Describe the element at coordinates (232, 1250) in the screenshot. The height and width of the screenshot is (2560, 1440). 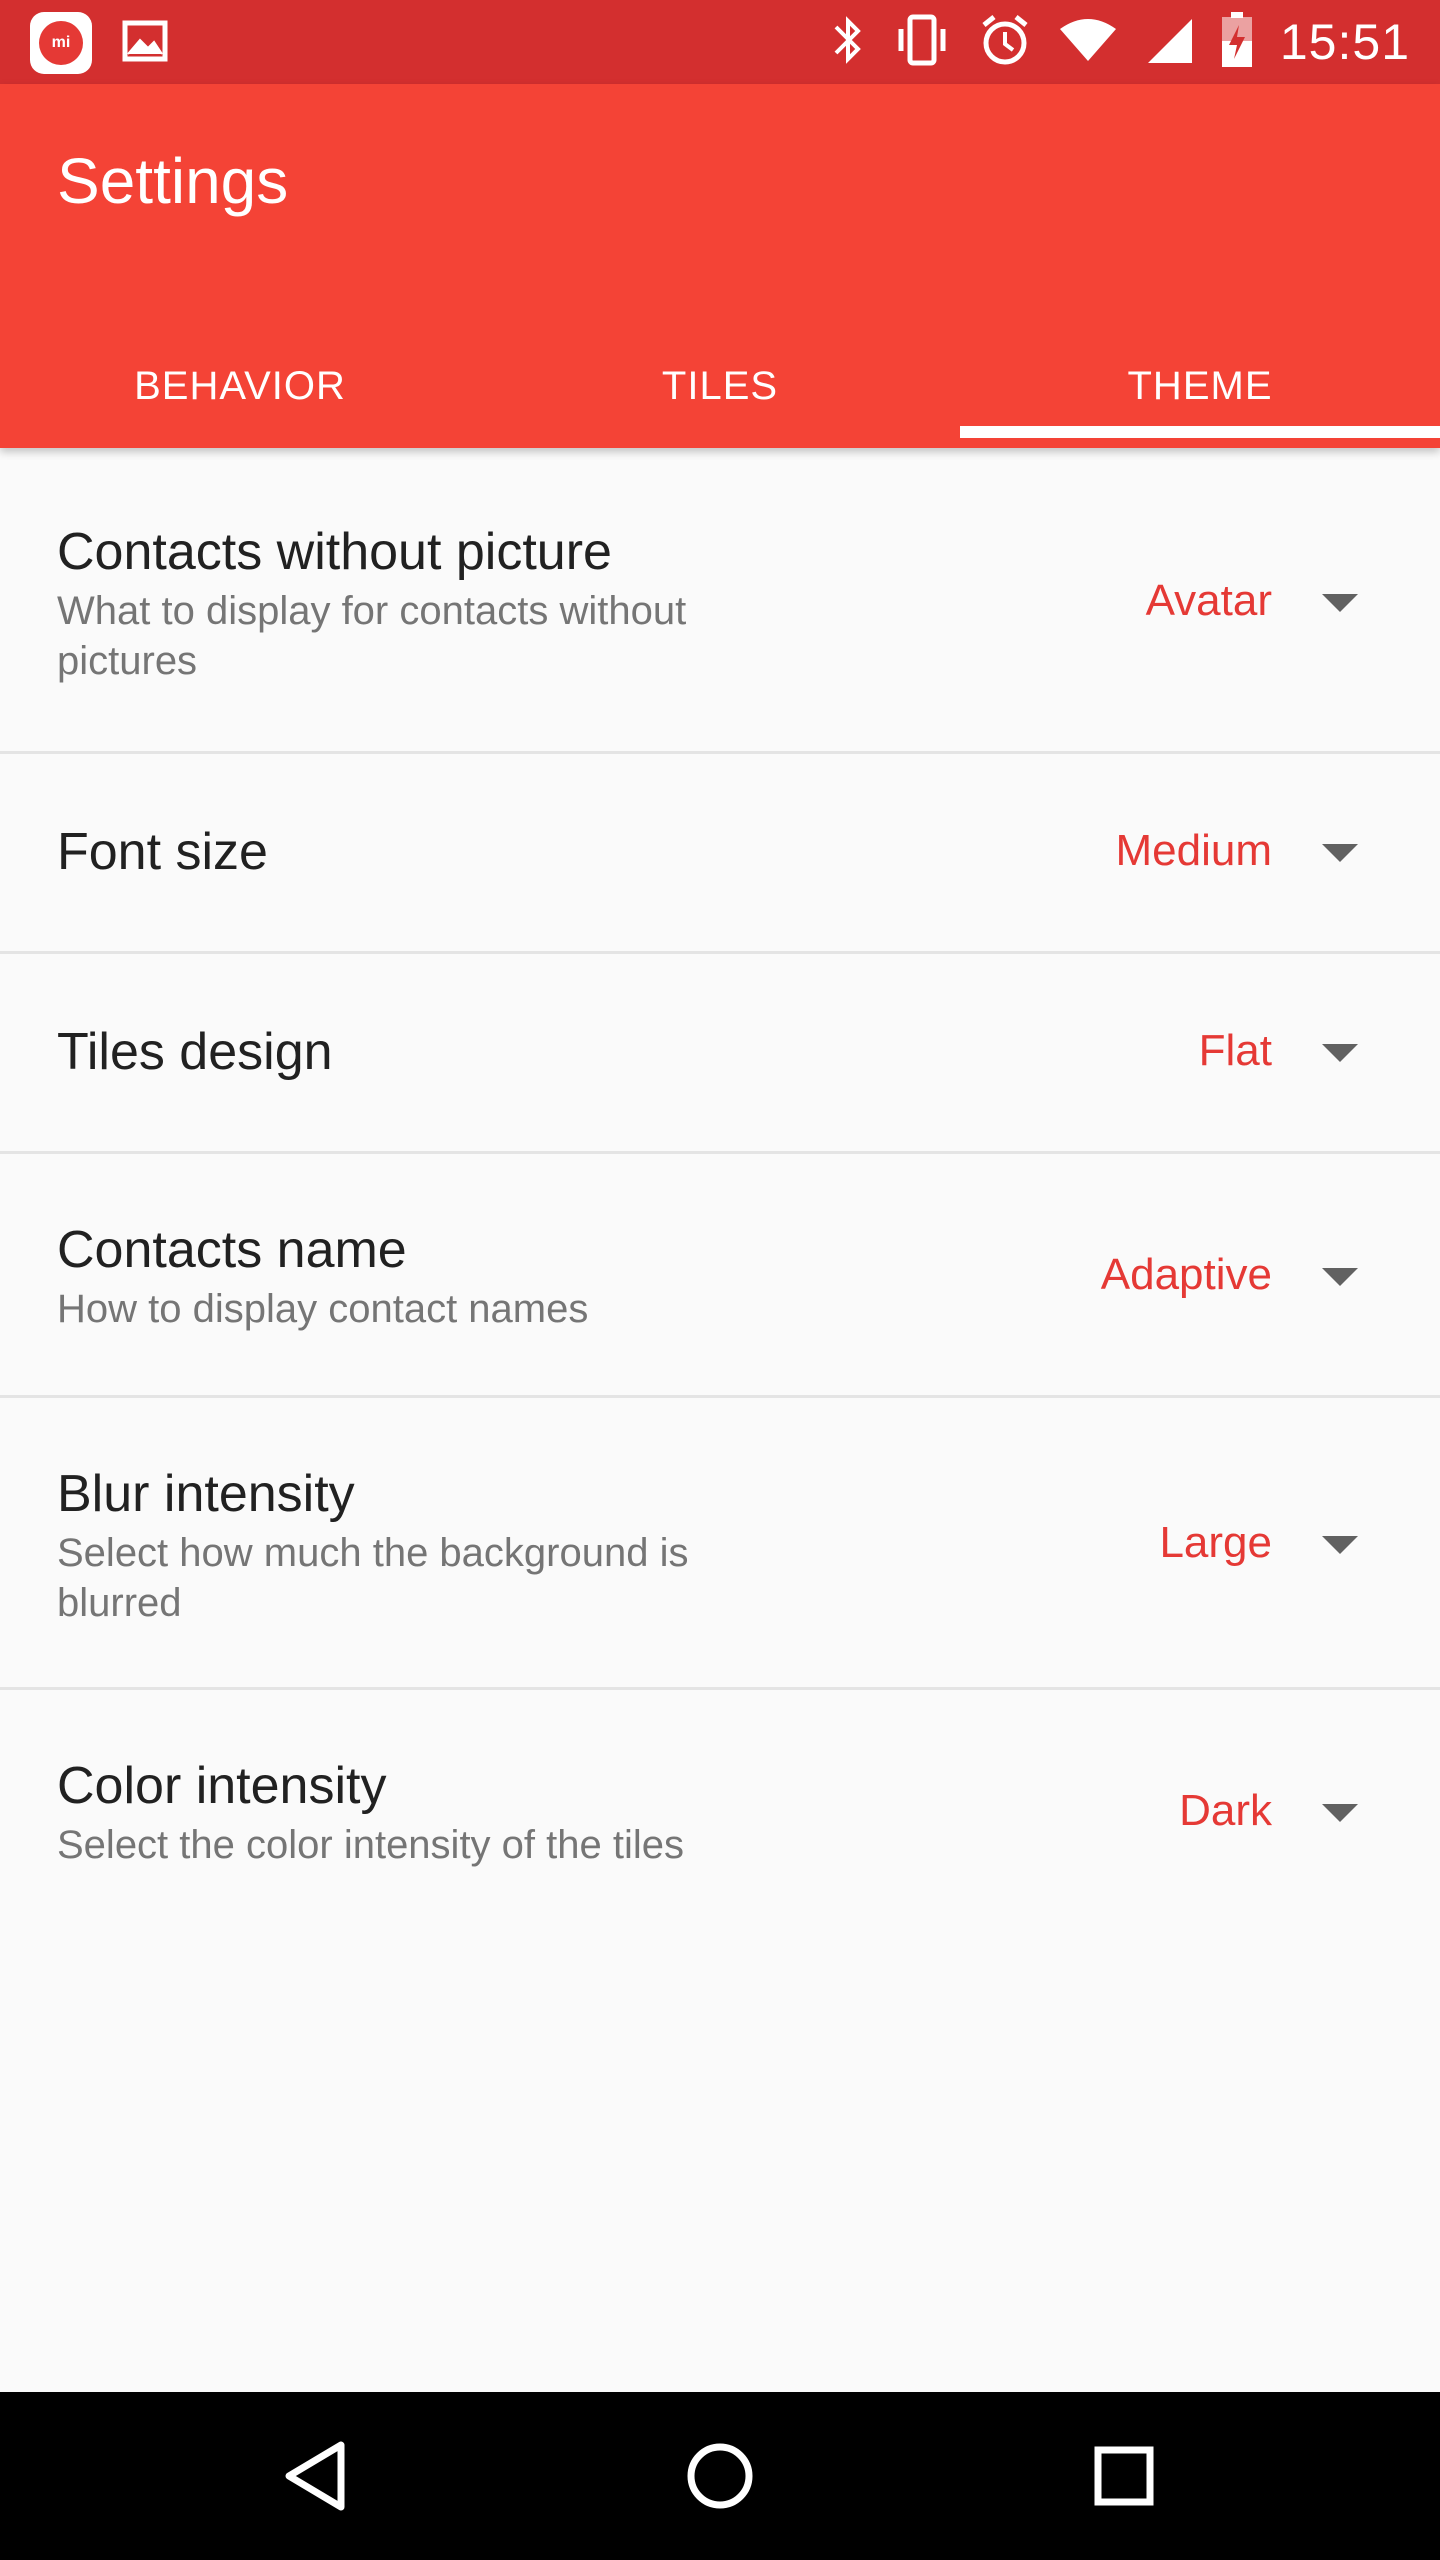
I see `setting-title: Contacts name` at that location.